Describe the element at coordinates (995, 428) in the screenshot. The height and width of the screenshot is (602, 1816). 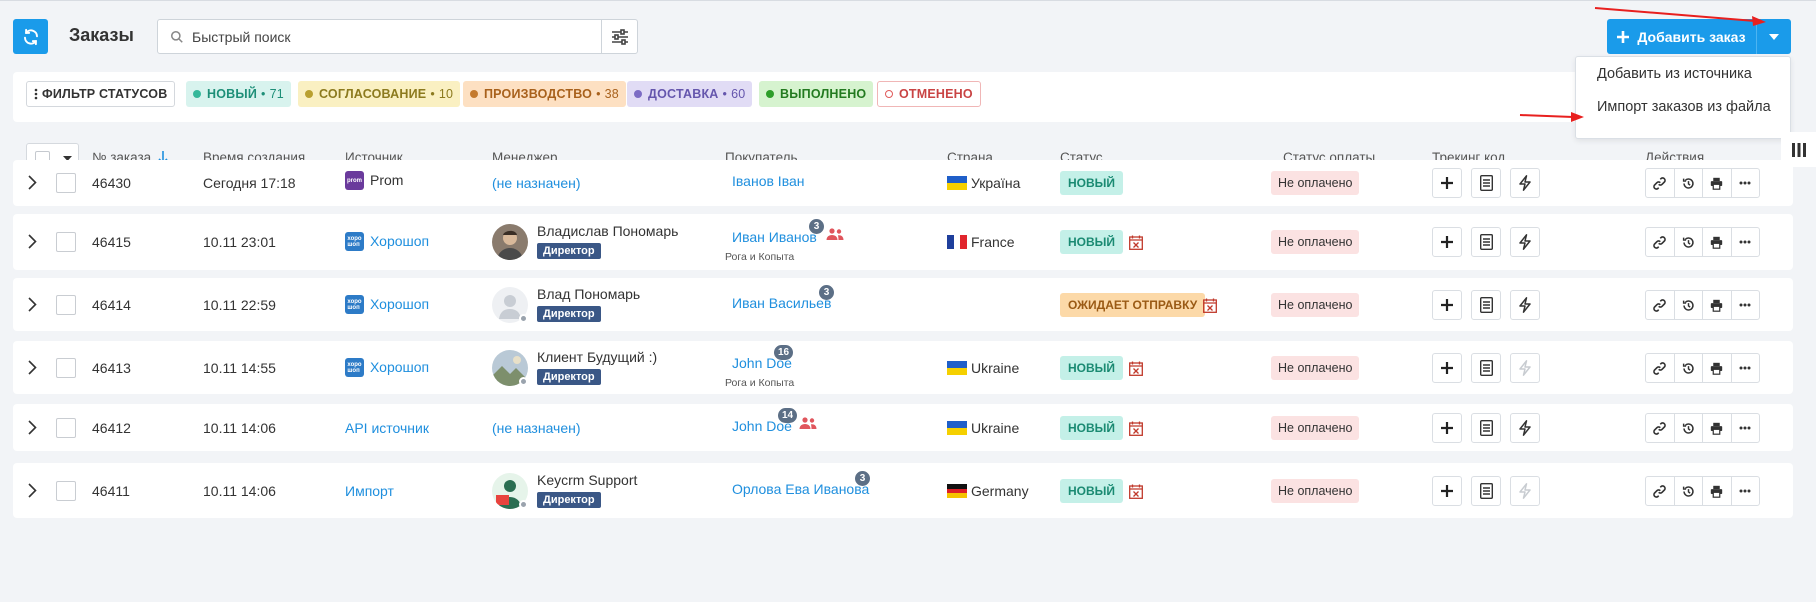
I see `country-name: Ukraine` at that location.